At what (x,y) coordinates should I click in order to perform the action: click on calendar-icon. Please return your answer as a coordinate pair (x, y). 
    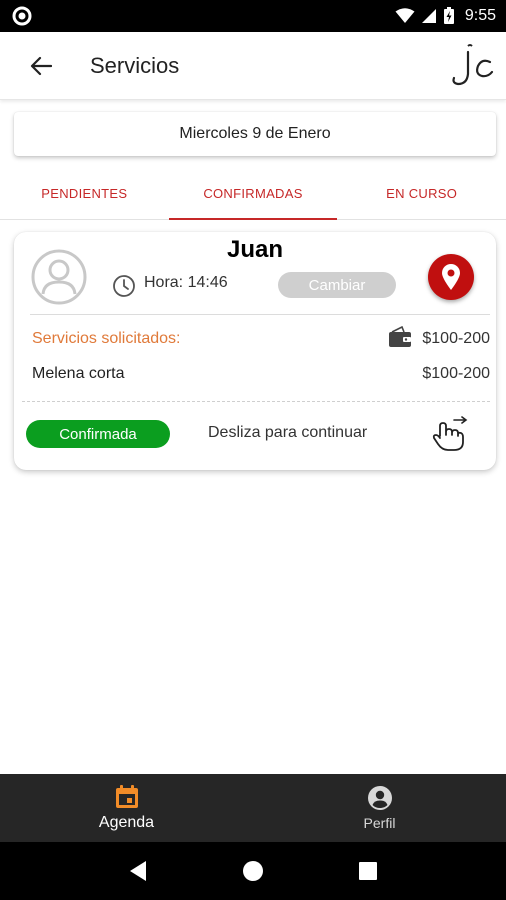
    Looking at the image, I should click on (126, 796).